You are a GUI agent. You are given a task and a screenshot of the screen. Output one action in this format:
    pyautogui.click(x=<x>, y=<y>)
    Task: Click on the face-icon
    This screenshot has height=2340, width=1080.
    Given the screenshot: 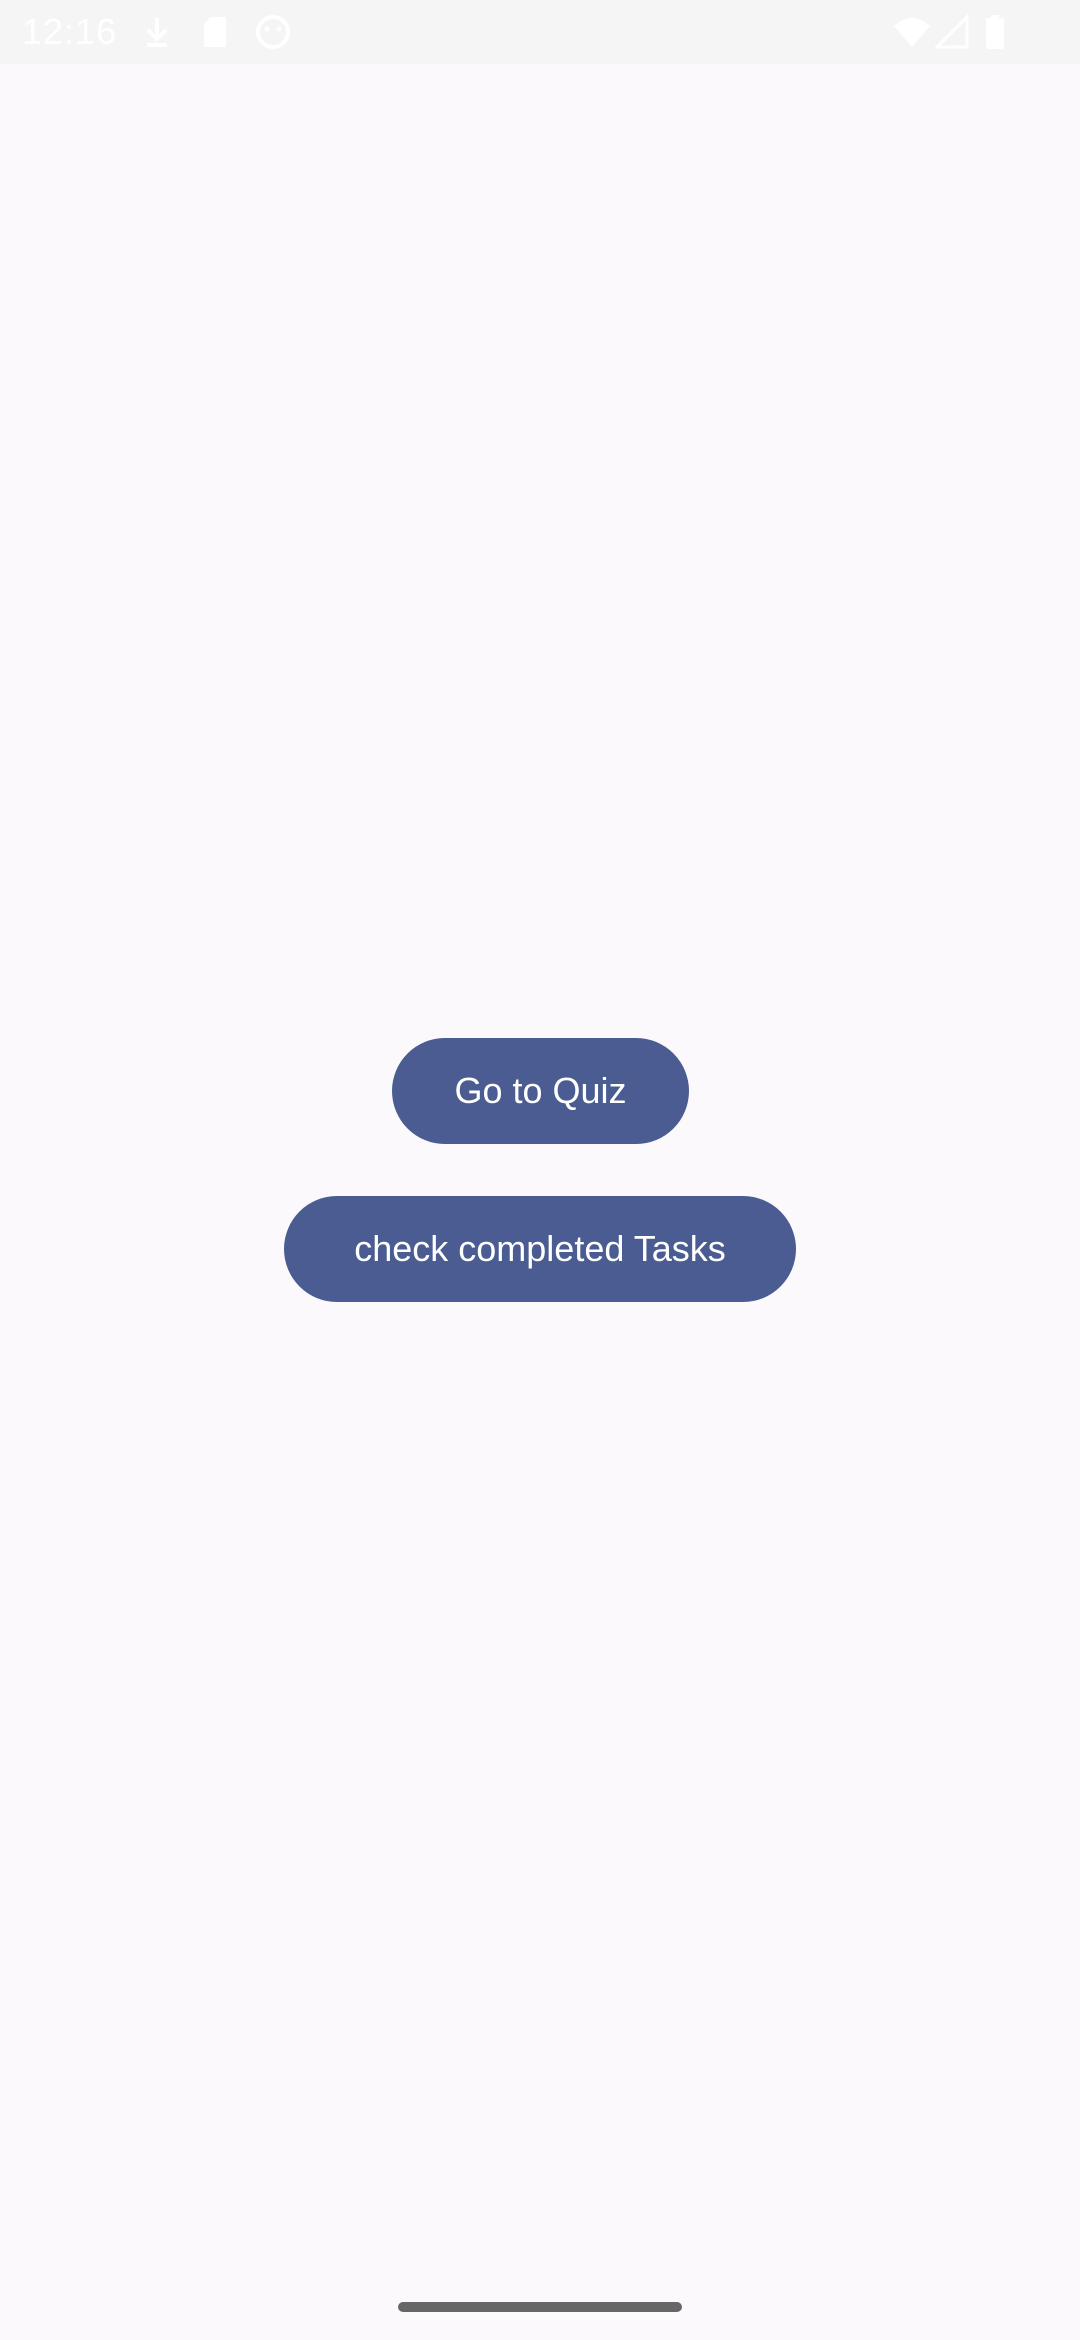 What is the action you would take?
    pyautogui.click(x=273, y=32)
    